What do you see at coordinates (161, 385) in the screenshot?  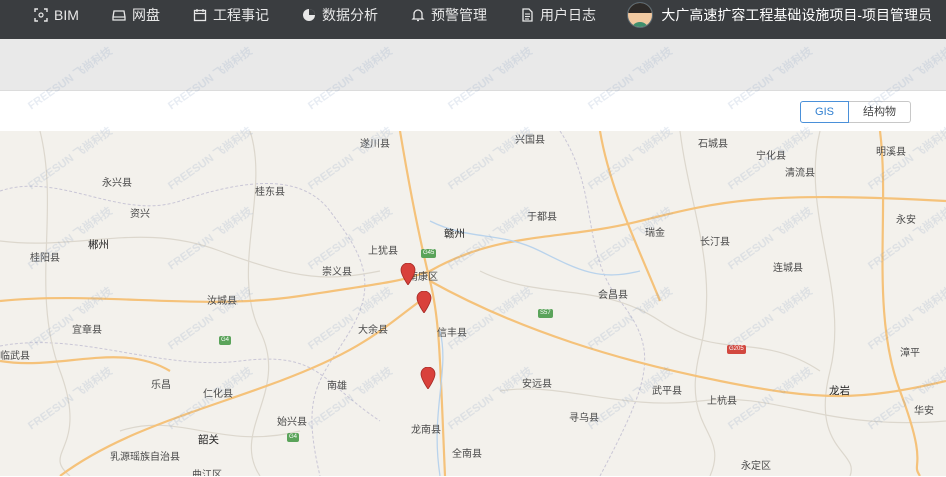 I see `map-place-label: 乐昌` at bounding box center [161, 385].